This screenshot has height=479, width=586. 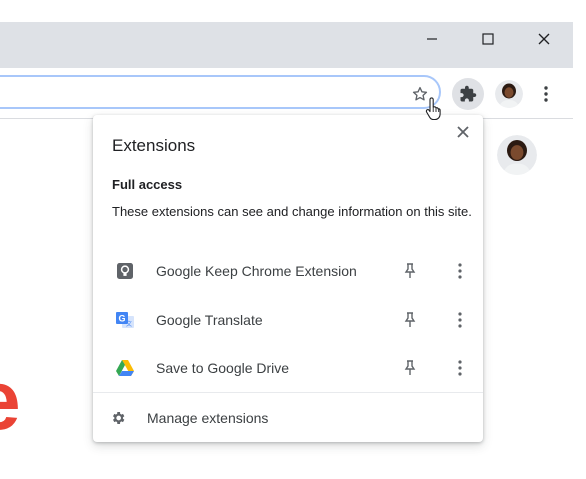 What do you see at coordinates (288, 418) in the screenshot?
I see `manage-extensions-row: Manage extensions` at bounding box center [288, 418].